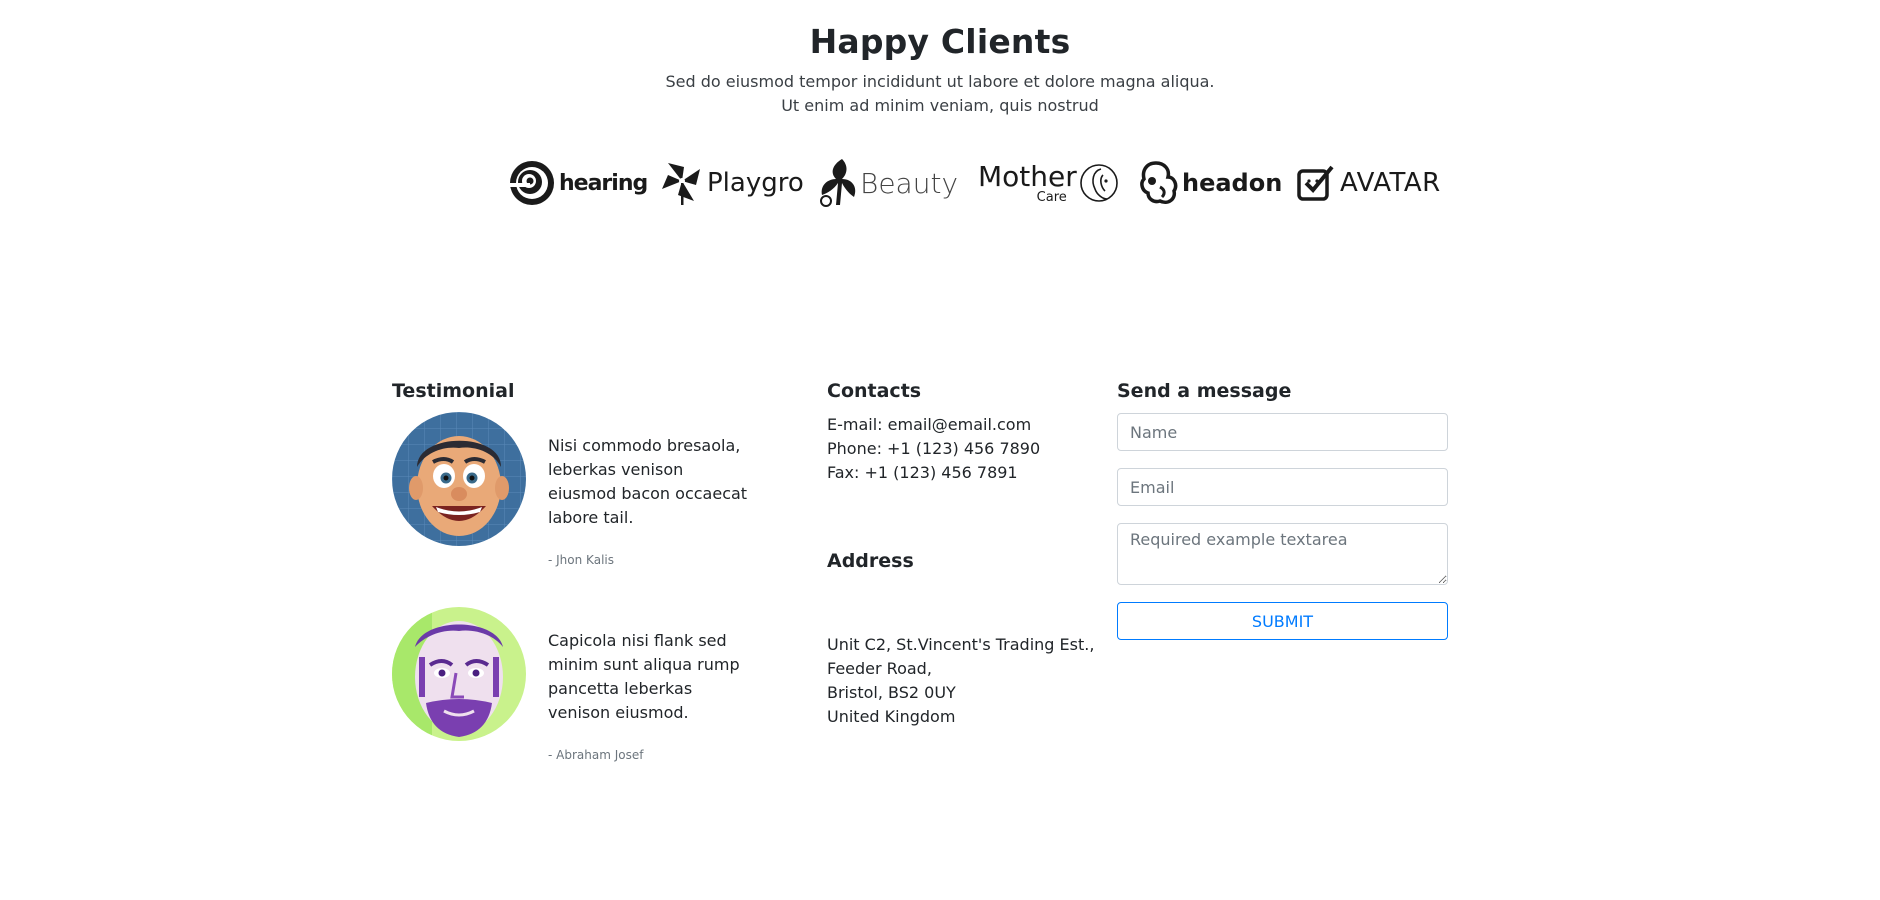 The height and width of the screenshot is (900, 1880). Describe the element at coordinates (1204, 391) in the screenshot. I see `message-heading: Send a message` at that location.